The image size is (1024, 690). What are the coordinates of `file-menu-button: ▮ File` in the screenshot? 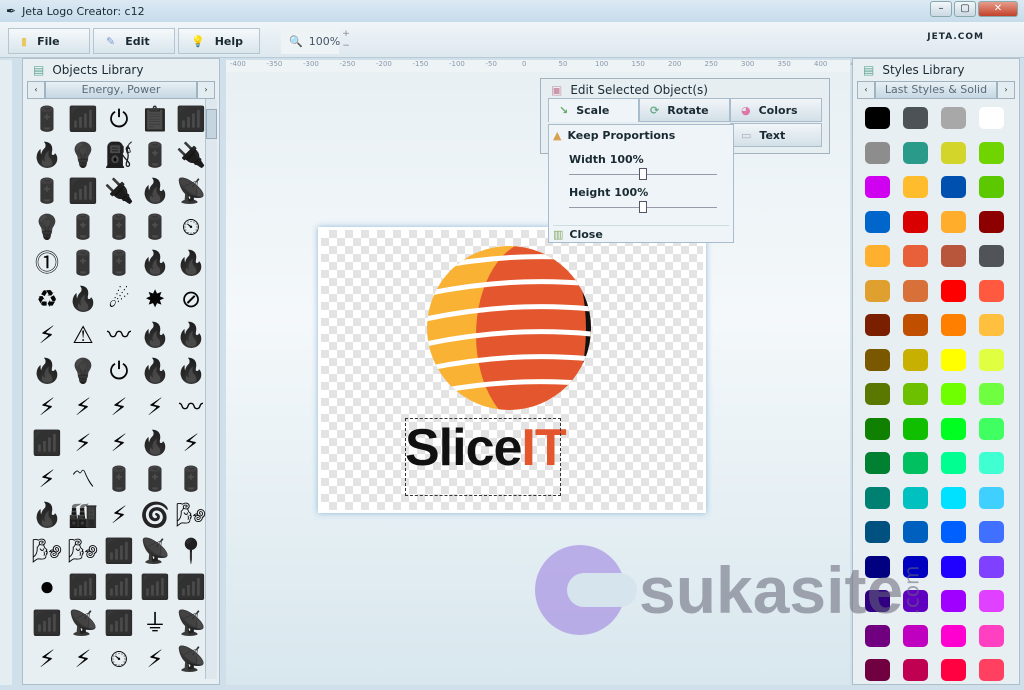 It's located at (49, 41).